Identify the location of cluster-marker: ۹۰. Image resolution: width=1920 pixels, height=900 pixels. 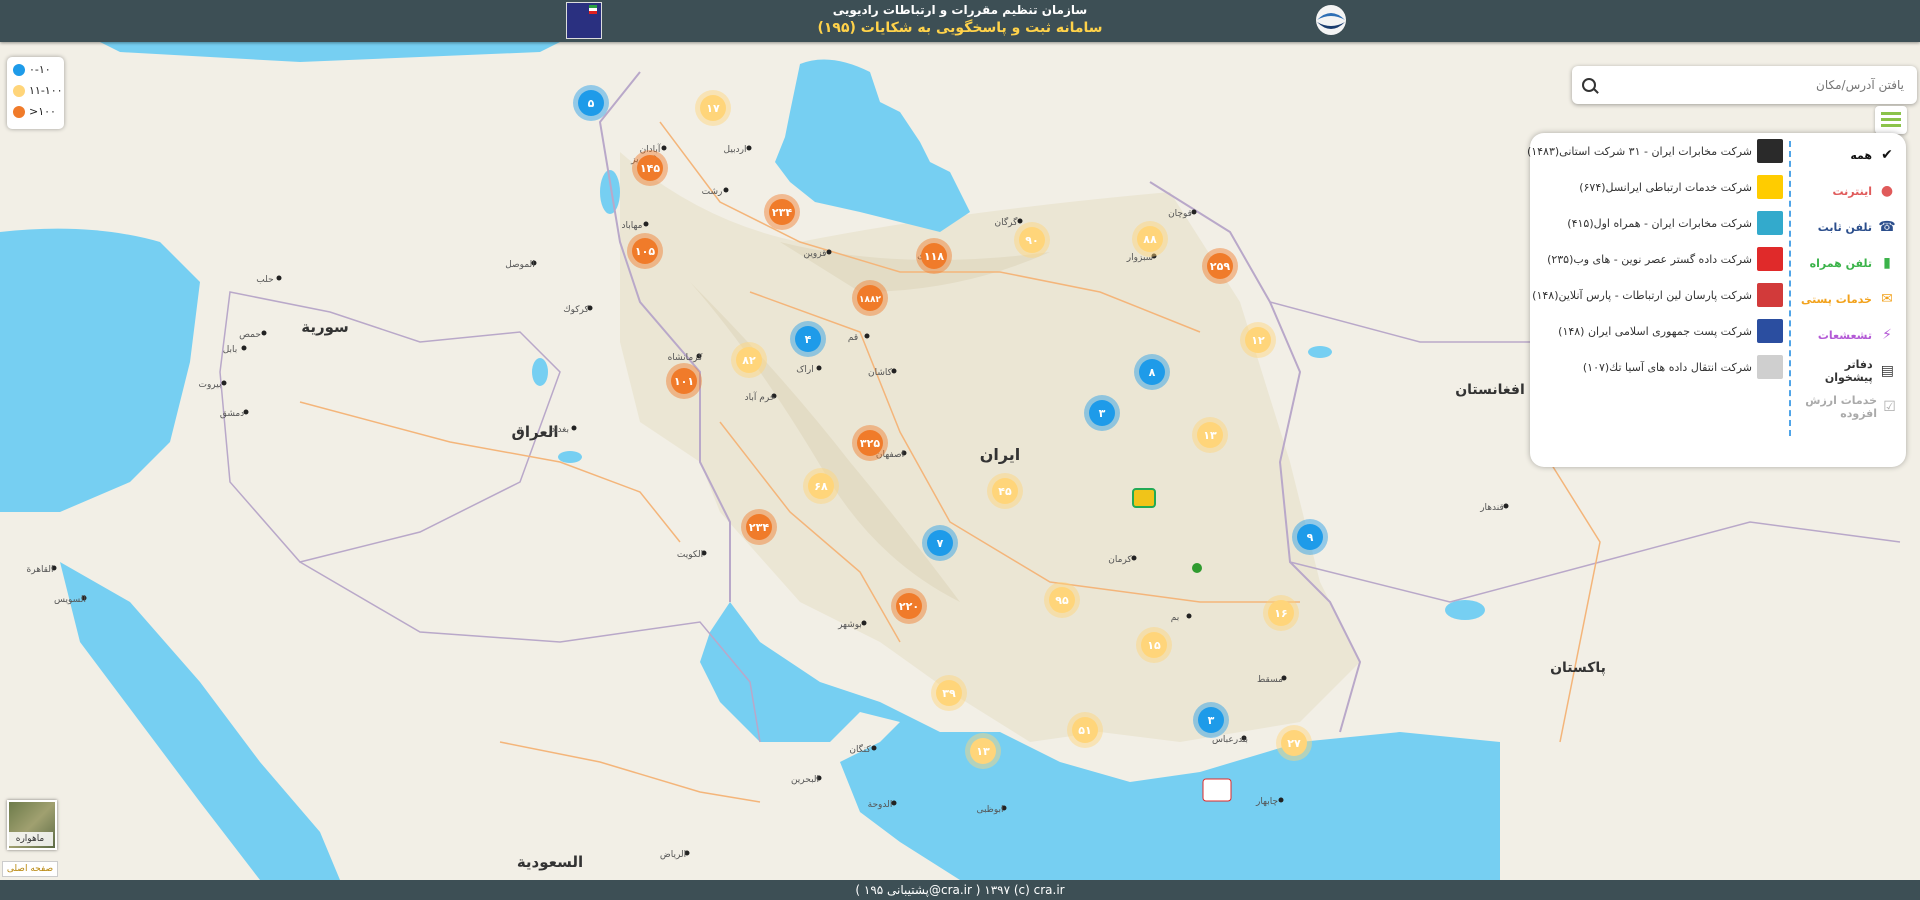
(1032, 240).